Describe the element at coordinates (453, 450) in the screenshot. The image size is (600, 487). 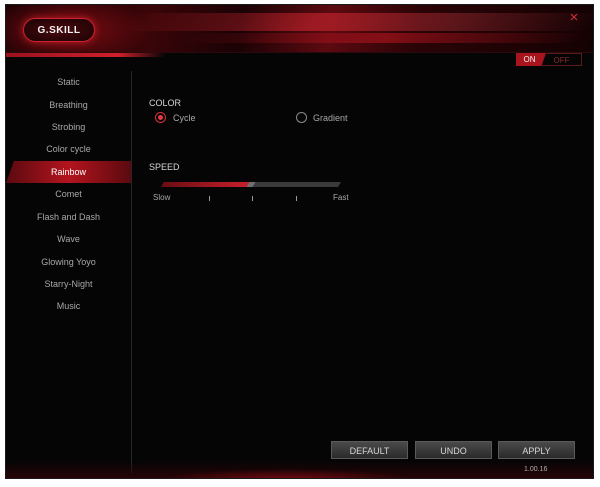
I see `undo-button: UNDO` at that location.